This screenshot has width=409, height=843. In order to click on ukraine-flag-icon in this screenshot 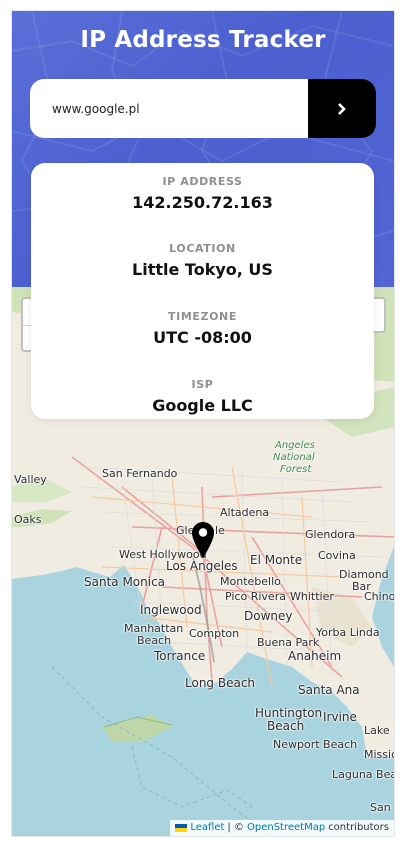, I will do `click(181, 828)`.